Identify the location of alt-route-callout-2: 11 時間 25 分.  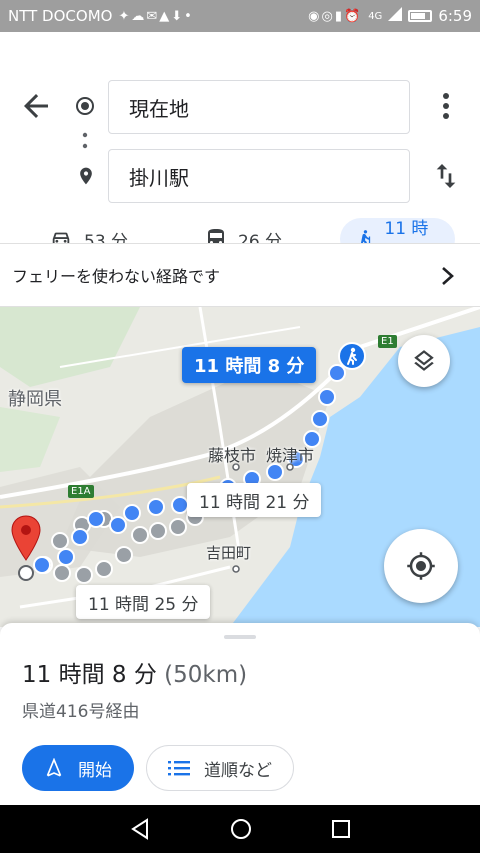
(143, 602).